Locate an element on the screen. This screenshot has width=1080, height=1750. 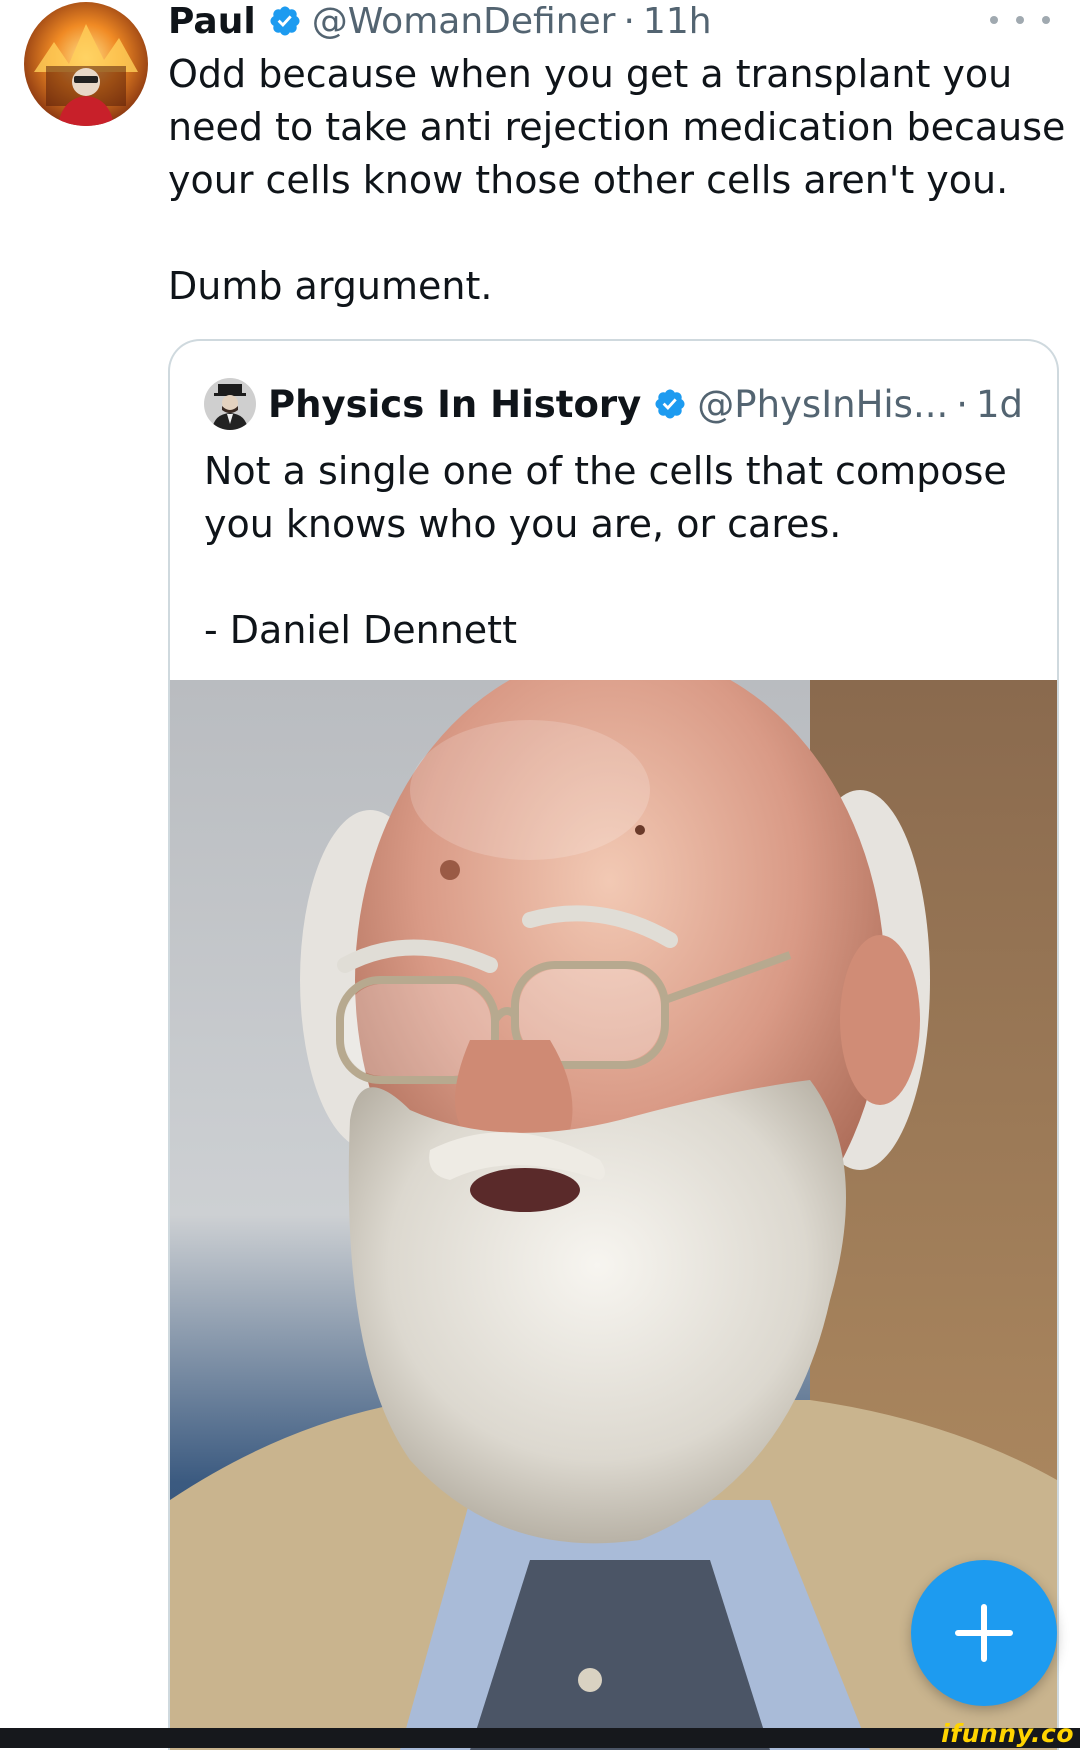
watermark-logo: ifunny.co is located at coordinates (1007, 1733).